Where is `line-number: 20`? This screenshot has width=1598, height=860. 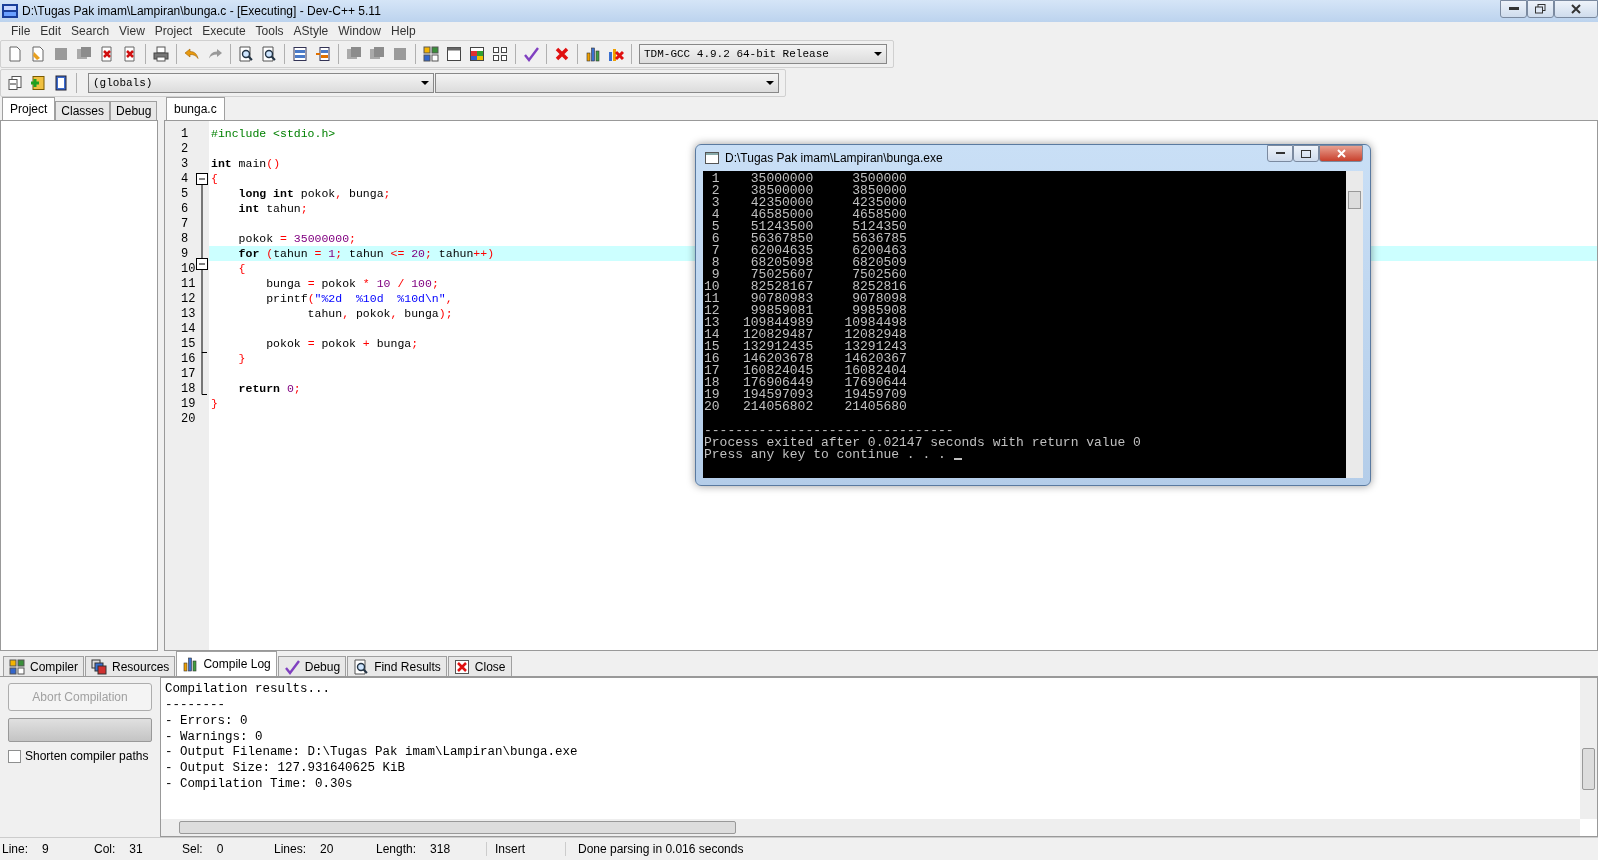 line-number: 20 is located at coordinates (188, 418).